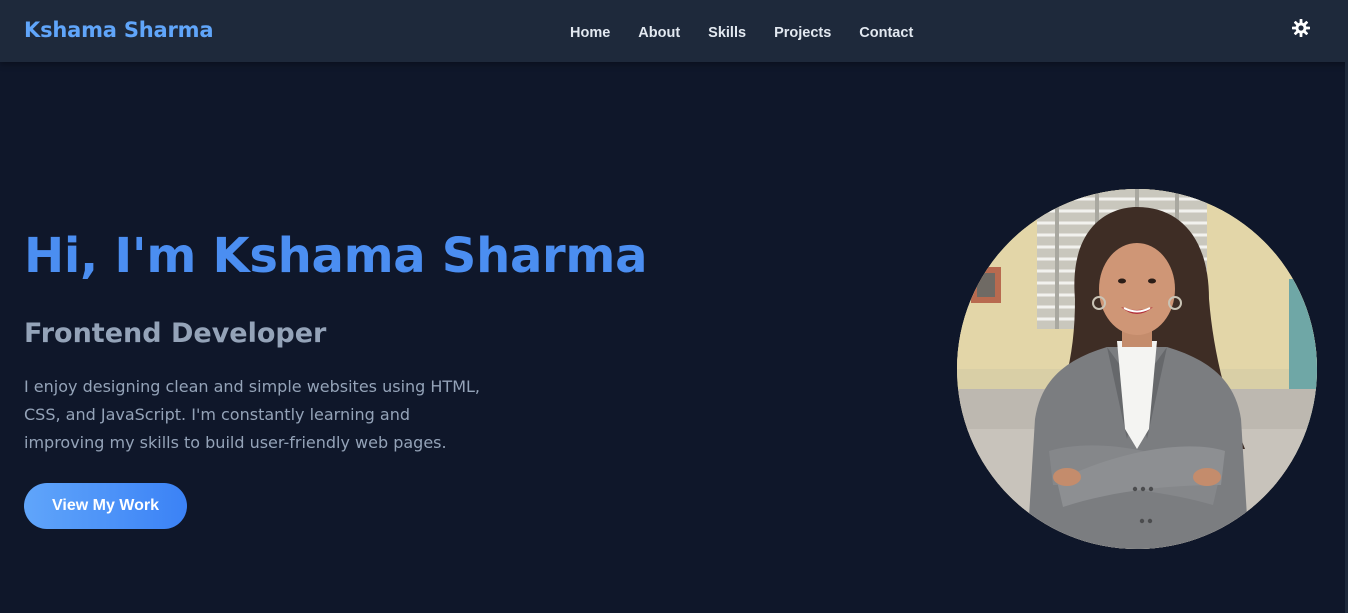  What do you see at coordinates (119, 30) in the screenshot?
I see `brand-logo: Kshama Sharma` at bounding box center [119, 30].